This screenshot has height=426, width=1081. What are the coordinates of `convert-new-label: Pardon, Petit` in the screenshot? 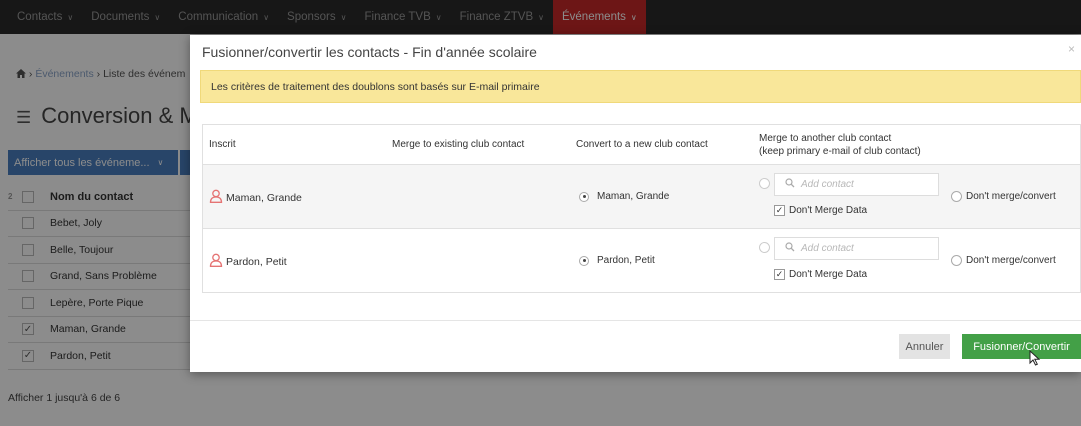 It's located at (626, 260).